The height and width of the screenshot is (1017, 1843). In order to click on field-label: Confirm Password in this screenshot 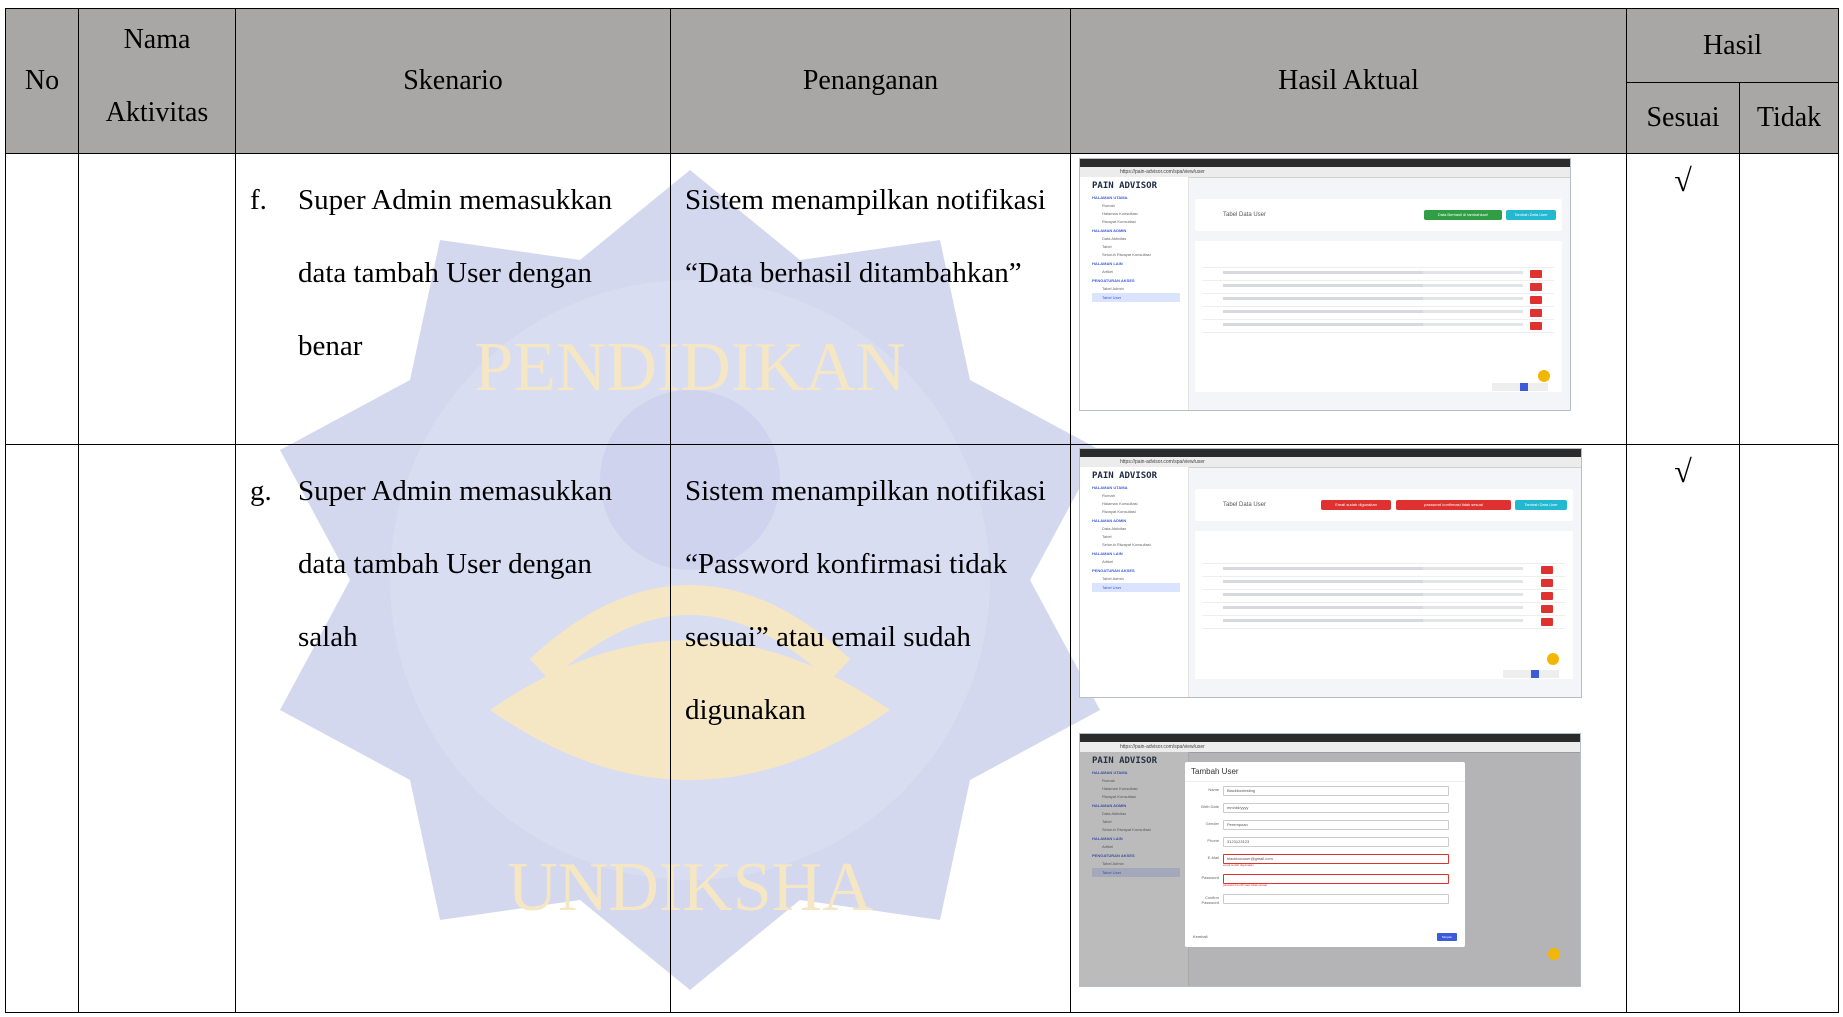, I will do `click(1210, 900)`.